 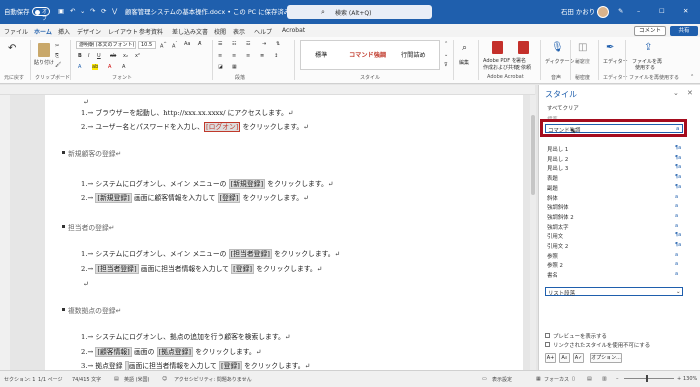 What do you see at coordinates (464, 62) in the screenshot?
I see `editing-button: 編集` at bounding box center [464, 62].